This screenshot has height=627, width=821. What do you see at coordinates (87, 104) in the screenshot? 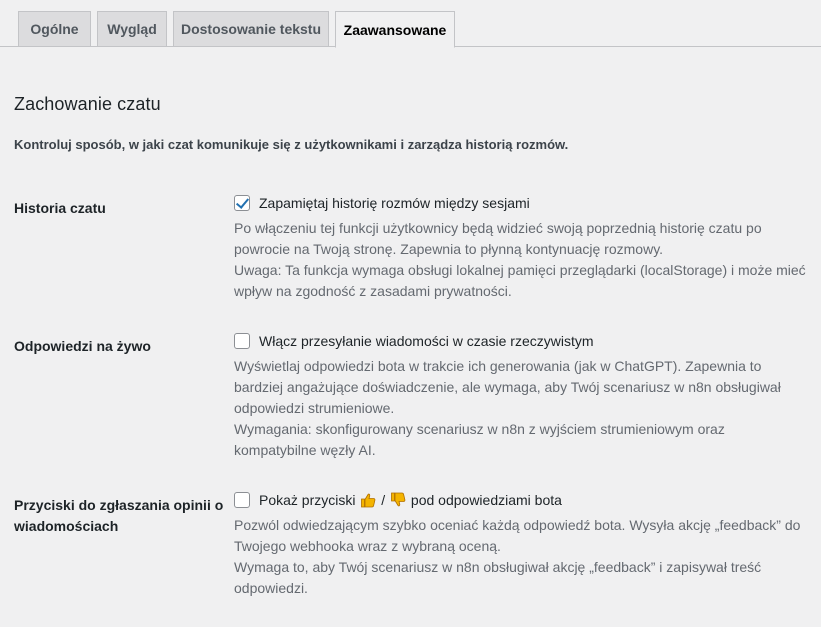
I see `section-title: Zachowanie czatu` at bounding box center [87, 104].